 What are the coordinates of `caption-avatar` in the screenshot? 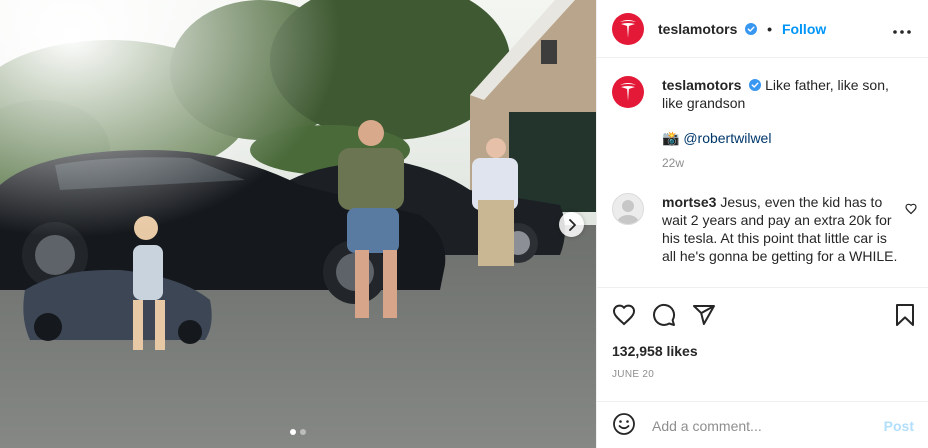 It's located at (628, 92).